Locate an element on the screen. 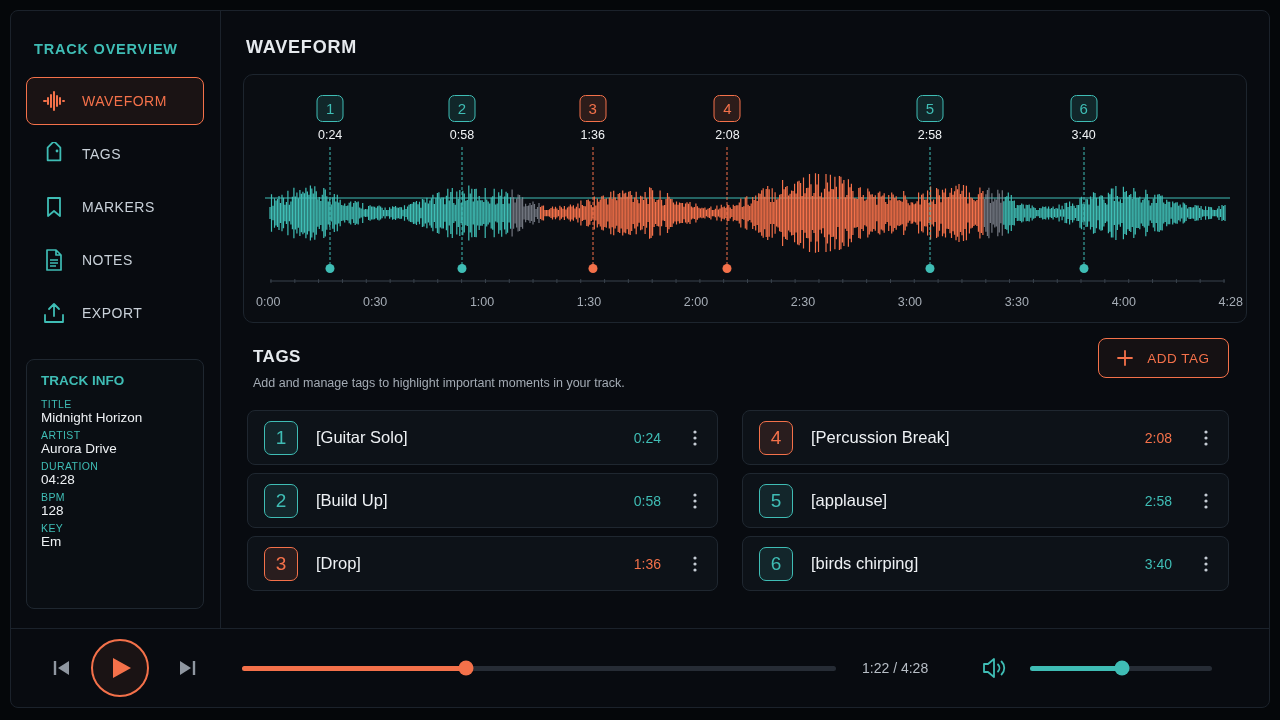  axis-label: 1:30 is located at coordinates (589, 302).